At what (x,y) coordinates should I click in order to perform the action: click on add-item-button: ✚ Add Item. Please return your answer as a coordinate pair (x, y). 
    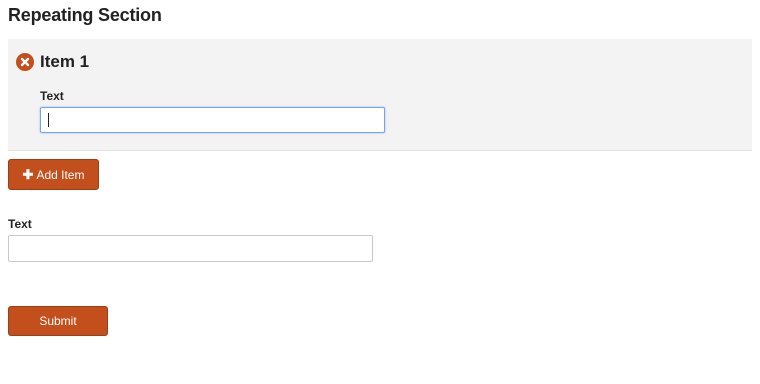
    Looking at the image, I should click on (53, 174).